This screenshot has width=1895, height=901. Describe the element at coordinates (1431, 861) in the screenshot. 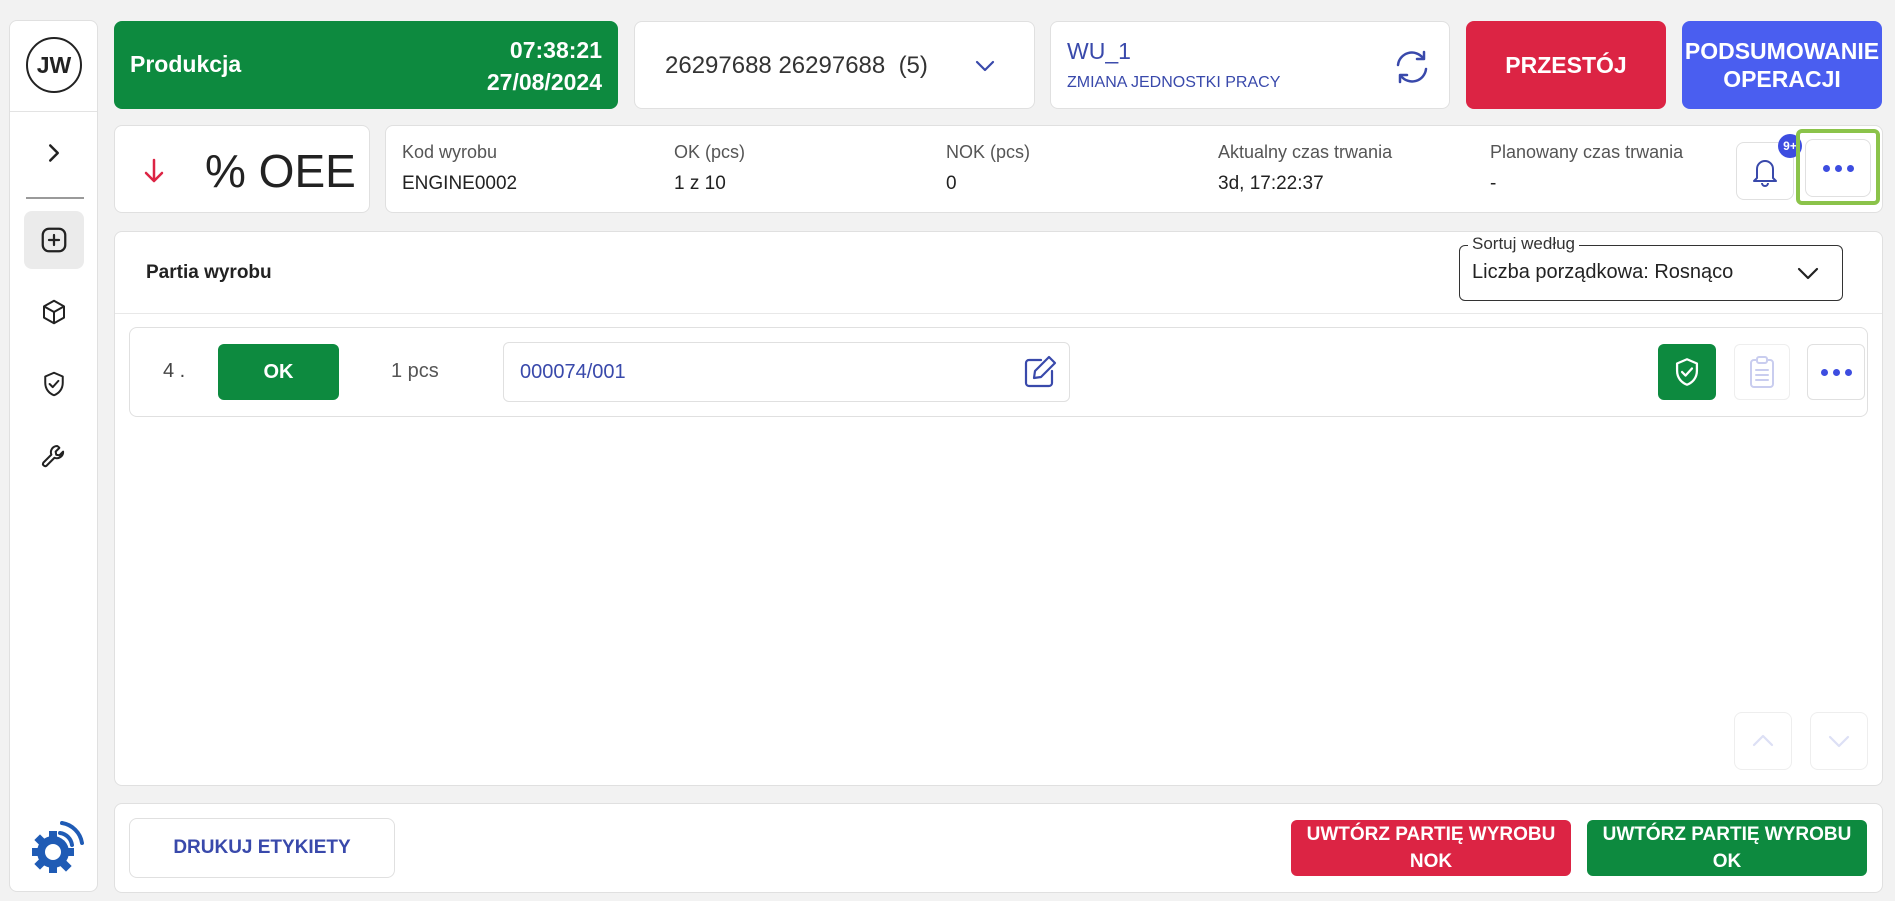

I see `create-nok-batch-label-line2: NOK` at that location.